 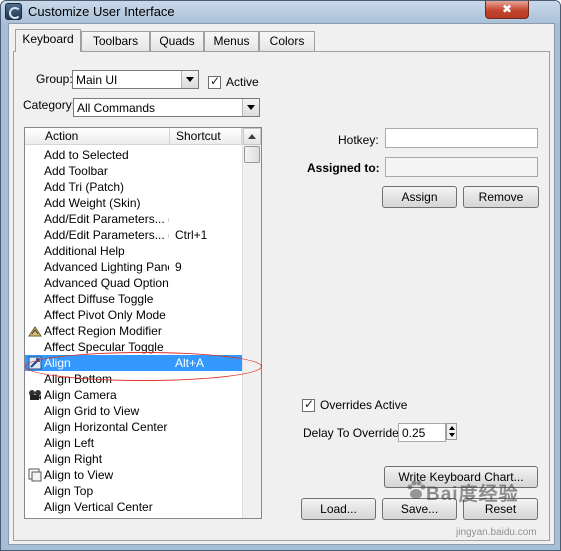 What do you see at coordinates (54, 79) in the screenshot?
I see `group-label: Group:` at bounding box center [54, 79].